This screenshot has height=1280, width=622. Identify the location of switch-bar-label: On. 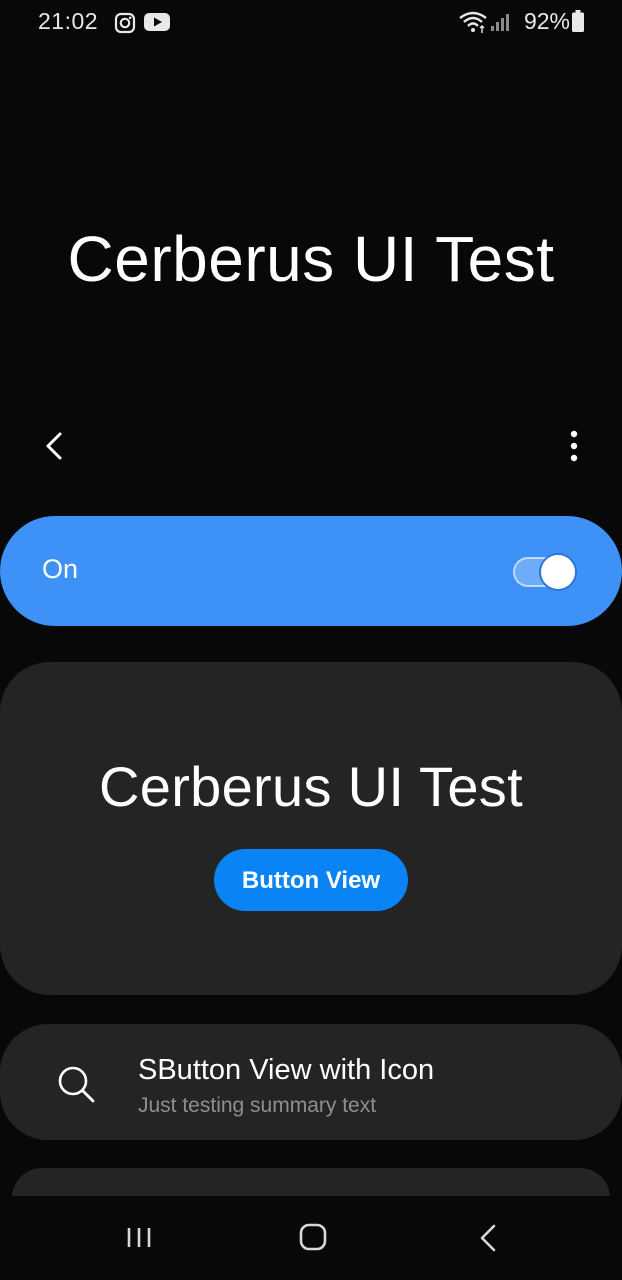
(60, 569).